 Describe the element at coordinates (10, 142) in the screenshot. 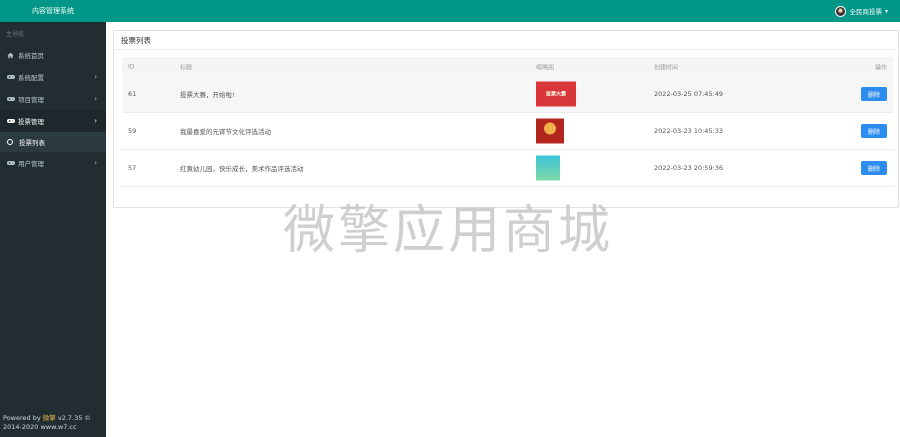

I see `circle-icon` at that location.